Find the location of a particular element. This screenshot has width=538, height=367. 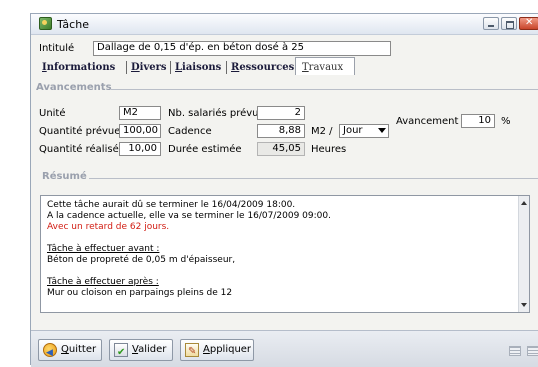

duree-unit: Heures is located at coordinates (329, 149).